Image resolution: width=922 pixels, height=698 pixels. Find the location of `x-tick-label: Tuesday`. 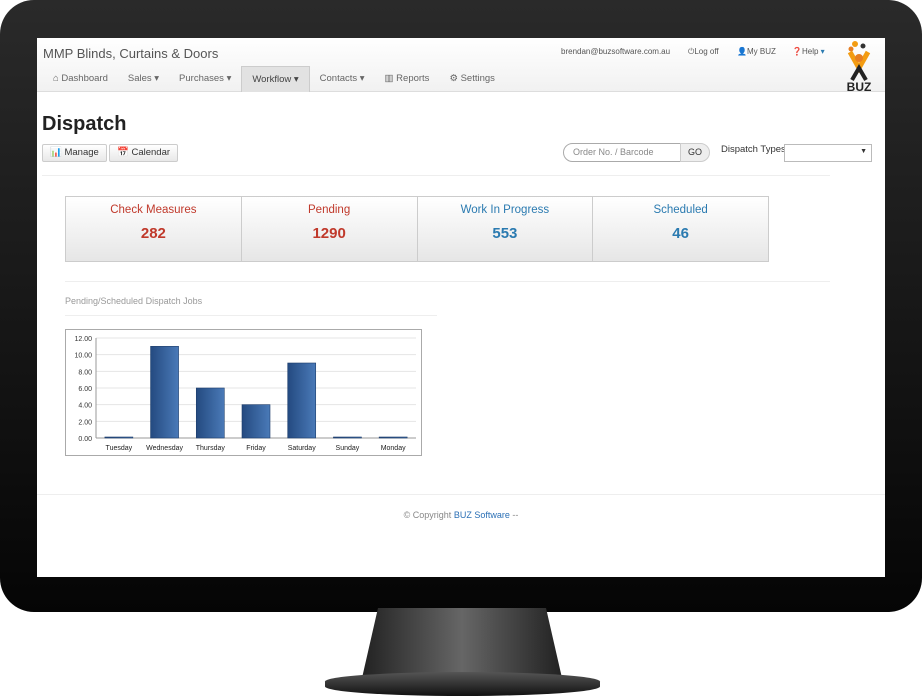

x-tick-label: Tuesday is located at coordinates (119, 448).